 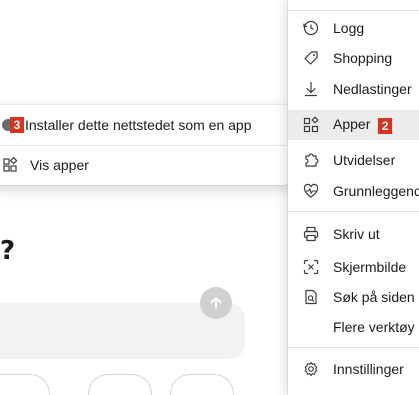 What do you see at coordinates (138, 125) in the screenshot?
I see `install-site-label: Installer dette nettstedet som en app` at bounding box center [138, 125].